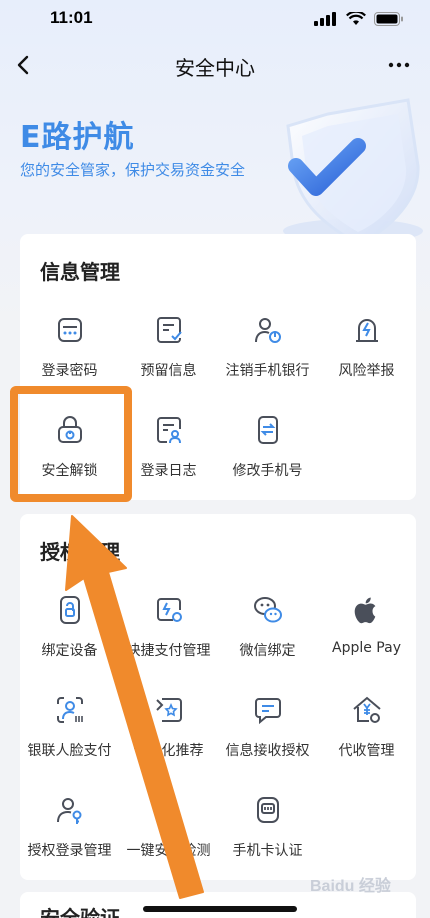 This screenshot has width=430, height=918. Describe the element at coordinates (267, 651) in the screenshot. I see `auth-item-label: 微信绑定` at that location.